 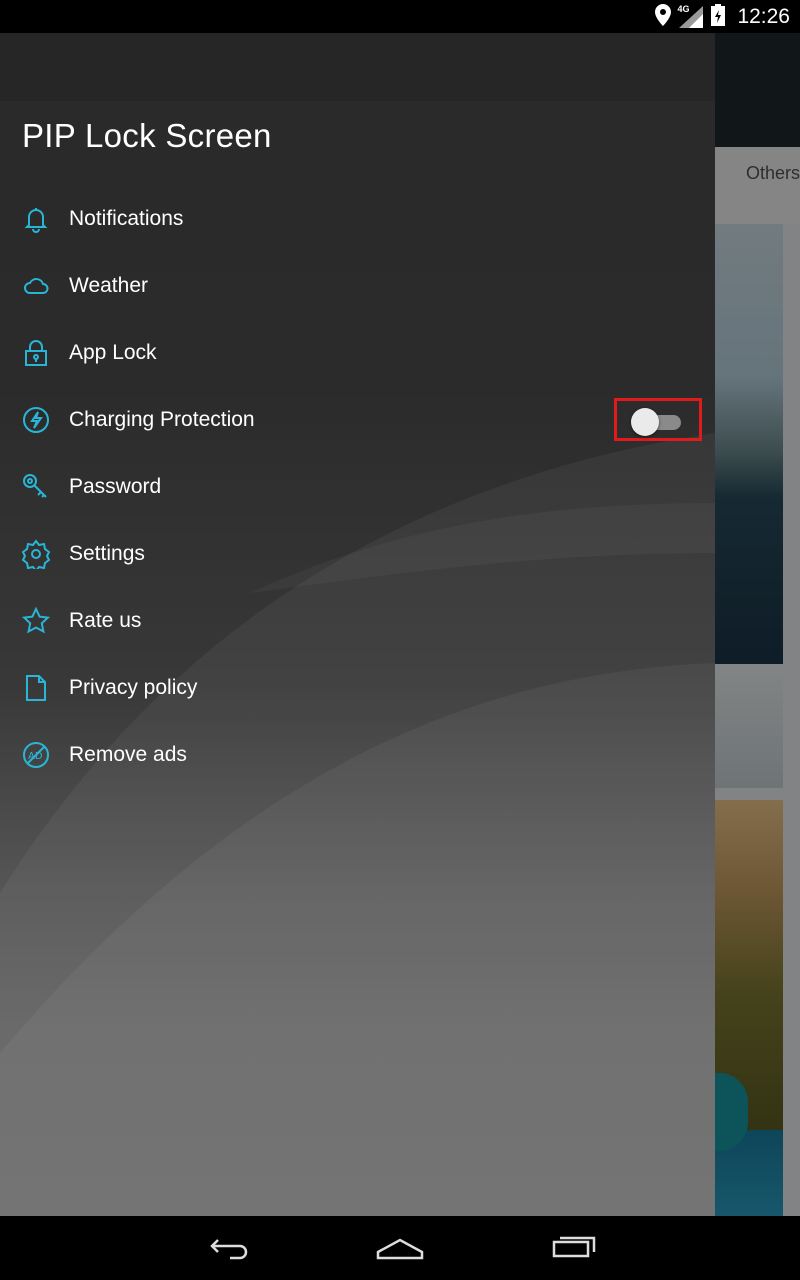 I want to click on status-bar: 4G 12:26, so click(x=400, y=16).